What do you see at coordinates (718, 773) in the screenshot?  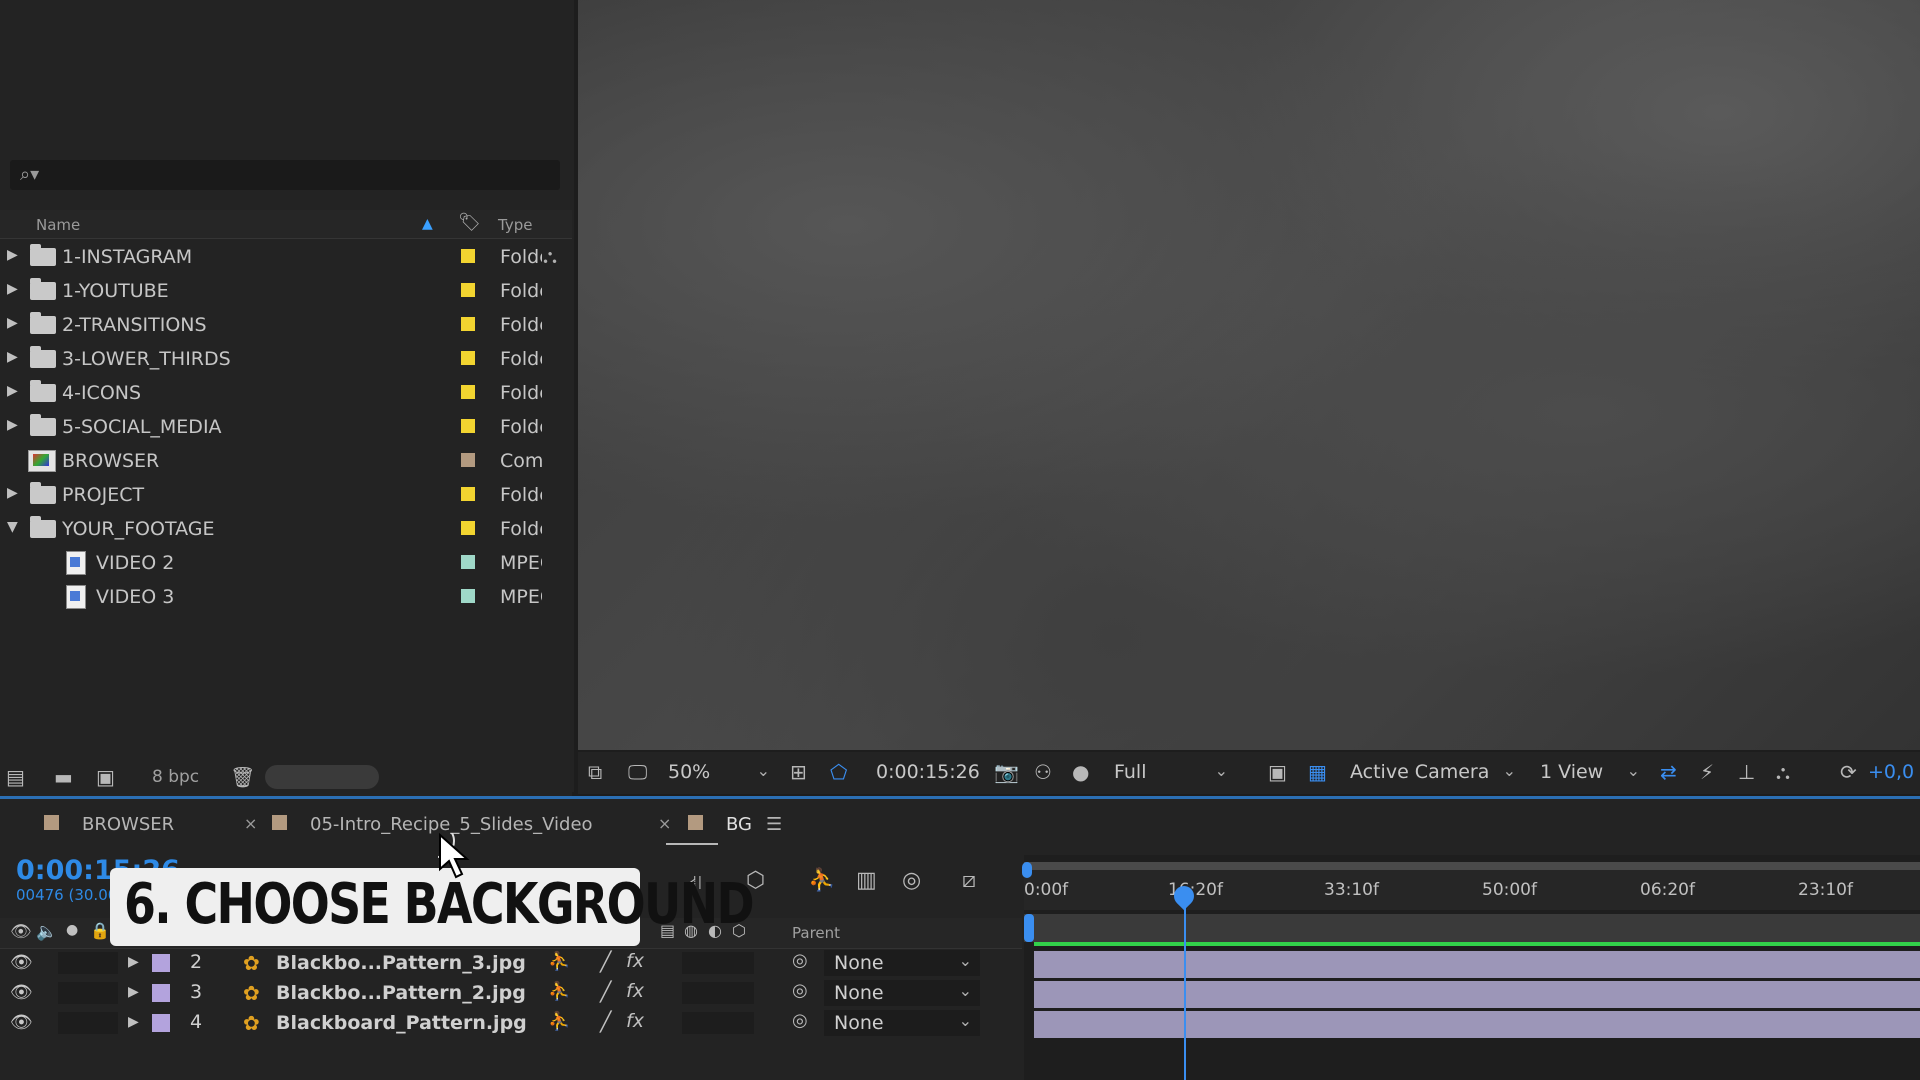 I see `magnification-dropdown: 50% ⌄` at bounding box center [718, 773].